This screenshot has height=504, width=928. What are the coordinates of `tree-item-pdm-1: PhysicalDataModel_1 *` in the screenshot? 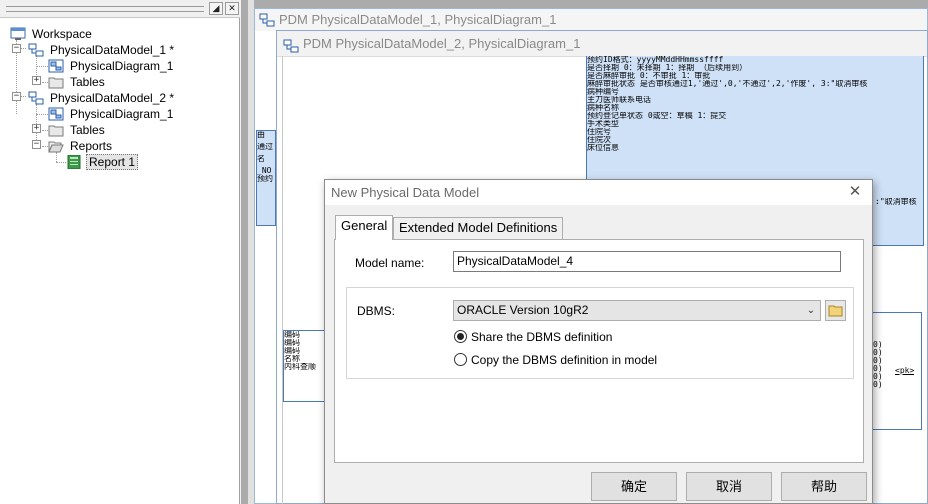 It's located at (128, 50).